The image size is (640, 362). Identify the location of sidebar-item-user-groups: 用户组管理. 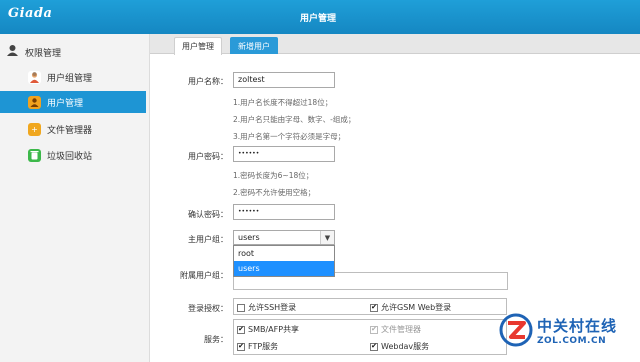
(73, 77).